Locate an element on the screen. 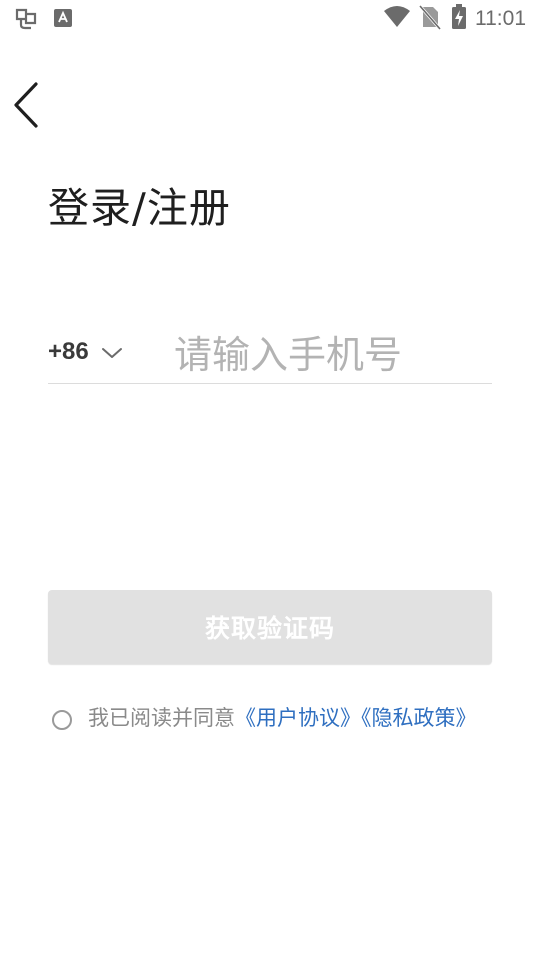 This screenshot has width=540, height=960. phone-number-row: +86 is located at coordinates (270, 356).